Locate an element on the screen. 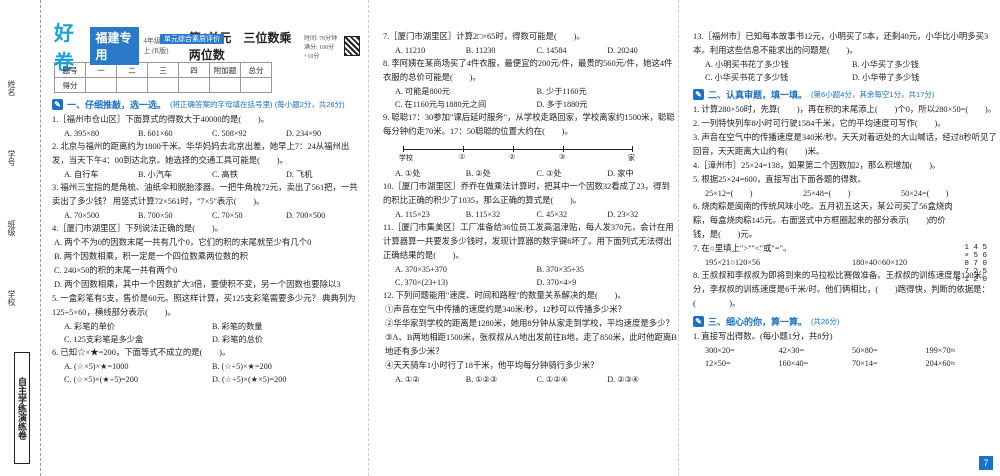 The width and height of the screenshot is (1000, 476). option: D. 370×4×9 is located at coordinates (608, 282).